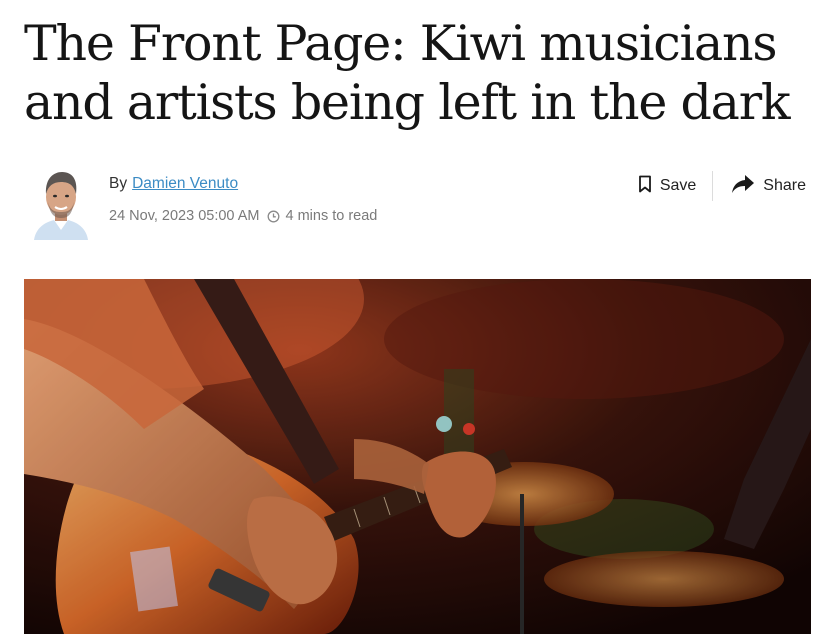 The width and height of the screenshot is (828, 634). I want to click on save-label: Save, so click(678, 185).